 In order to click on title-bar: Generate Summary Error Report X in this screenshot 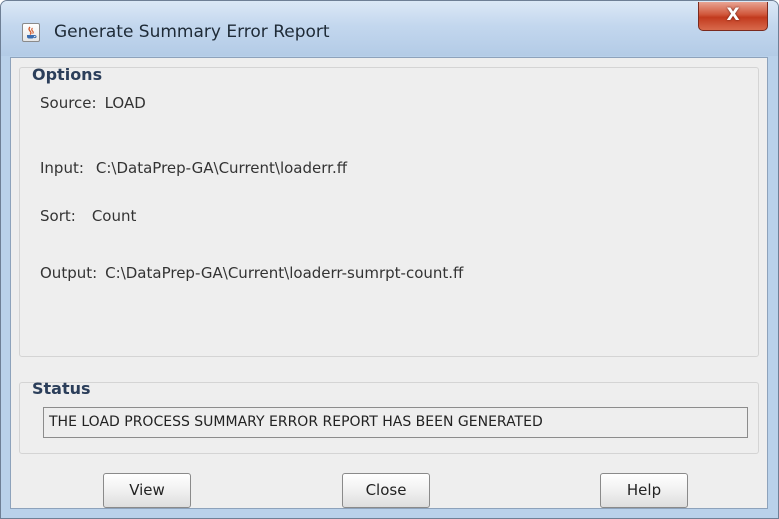, I will do `click(389, 28)`.